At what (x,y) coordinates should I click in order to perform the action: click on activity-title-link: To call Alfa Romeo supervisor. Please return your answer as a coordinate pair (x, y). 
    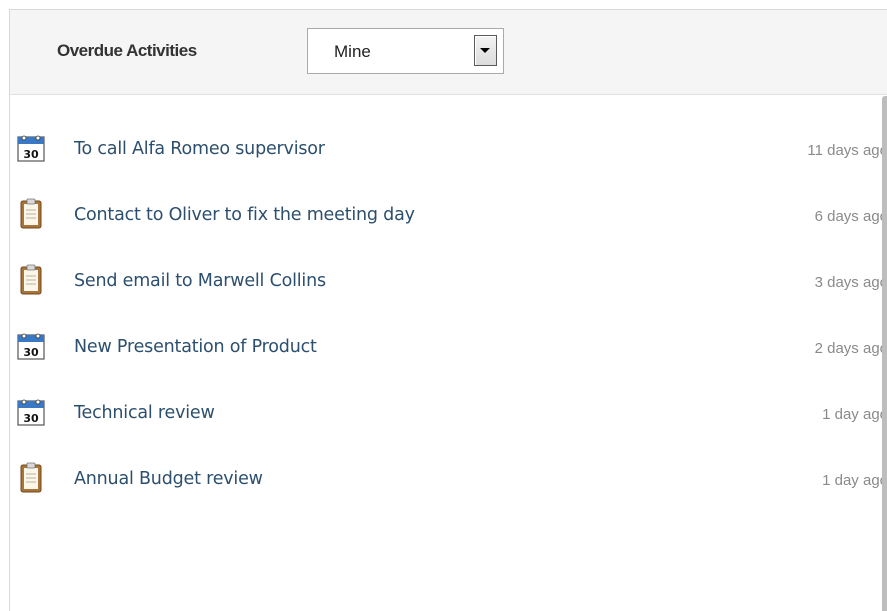
    Looking at the image, I should click on (199, 149).